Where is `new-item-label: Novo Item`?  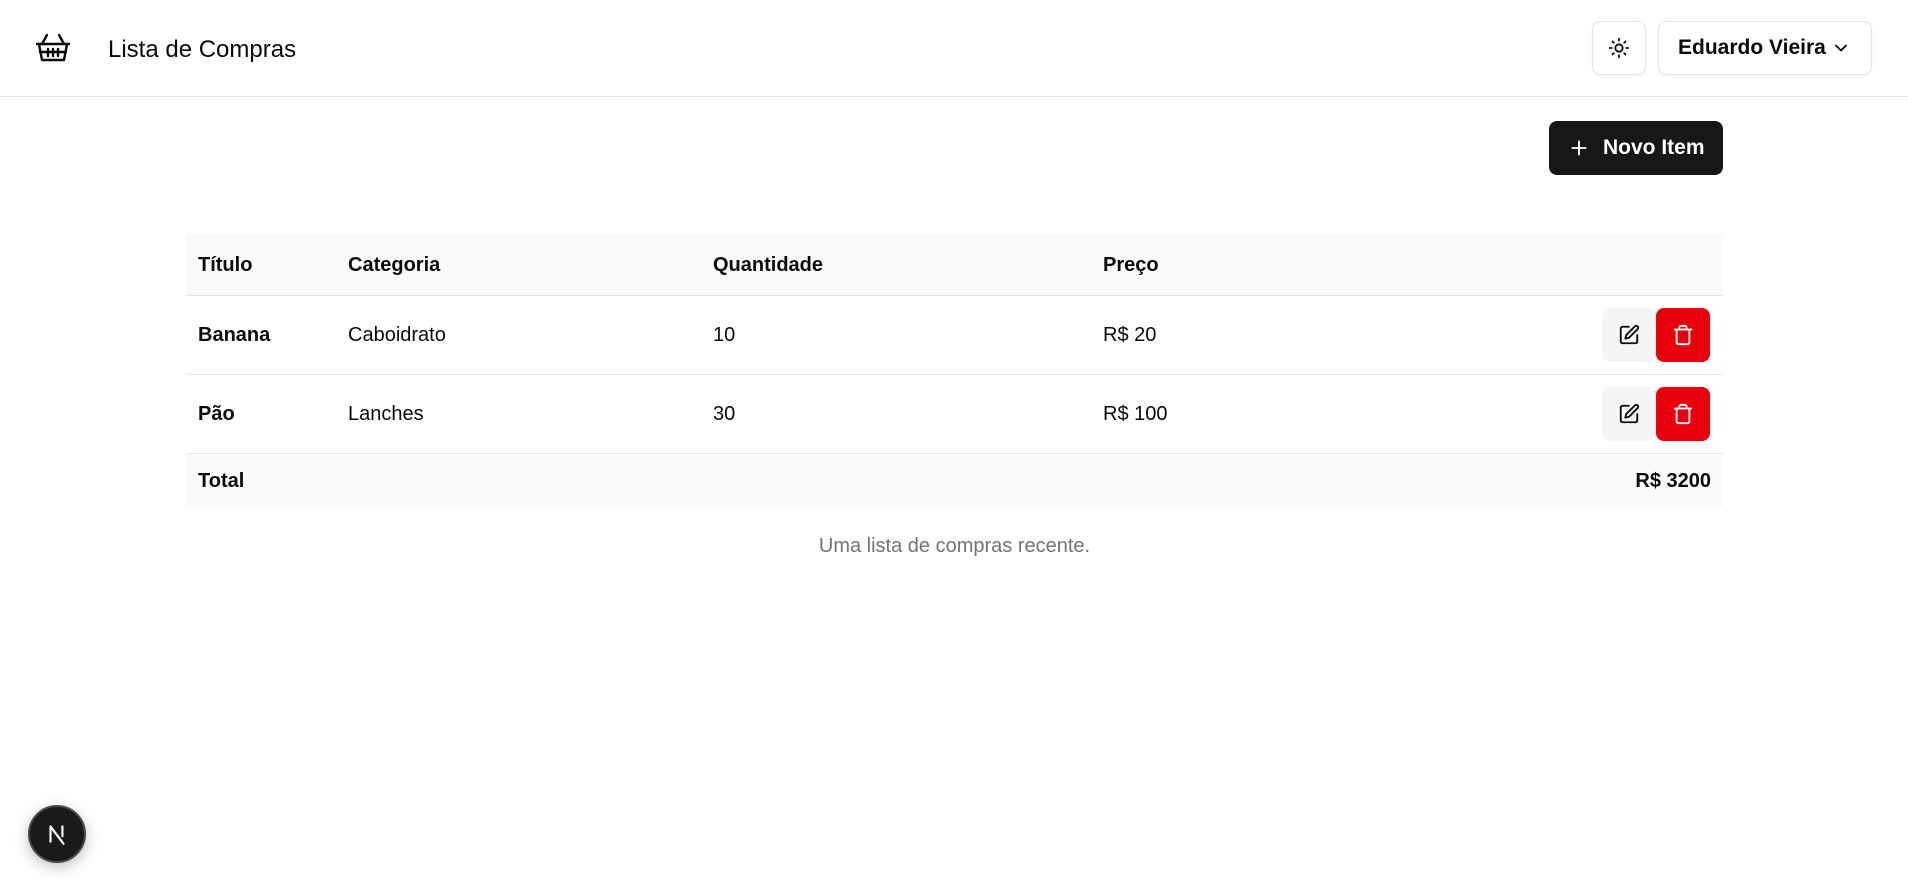 new-item-label: Novo Item is located at coordinates (1654, 147).